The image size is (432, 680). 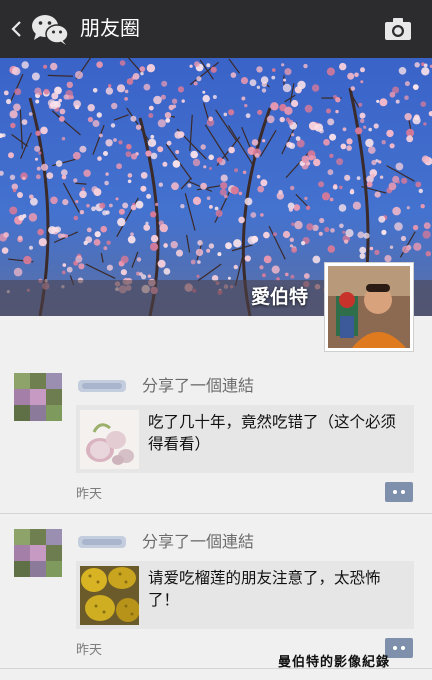 What do you see at coordinates (398, 29) in the screenshot?
I see `camera-icon` at bounding box center [398, 29].